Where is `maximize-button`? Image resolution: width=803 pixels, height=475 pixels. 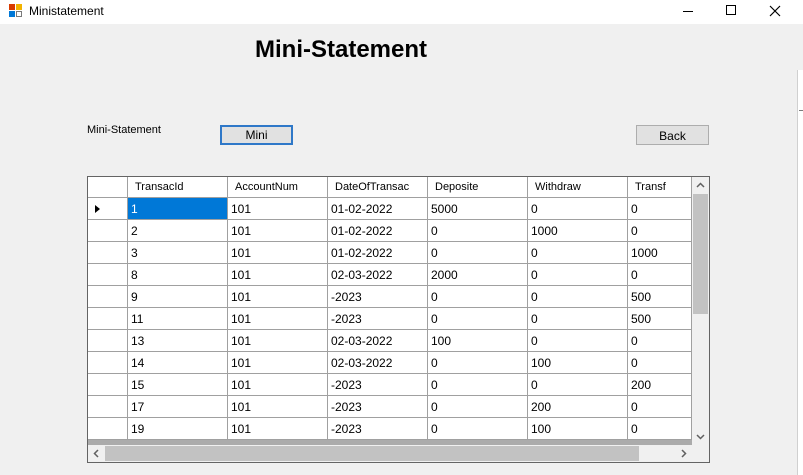 maximize-button is located at coordinates (731, 12).